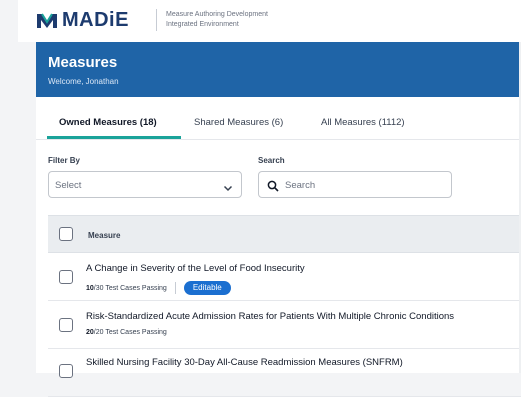 The image size is (521, 397). I want to click on tab-owned-measures: Owned Measures (18), so click(108, 122).